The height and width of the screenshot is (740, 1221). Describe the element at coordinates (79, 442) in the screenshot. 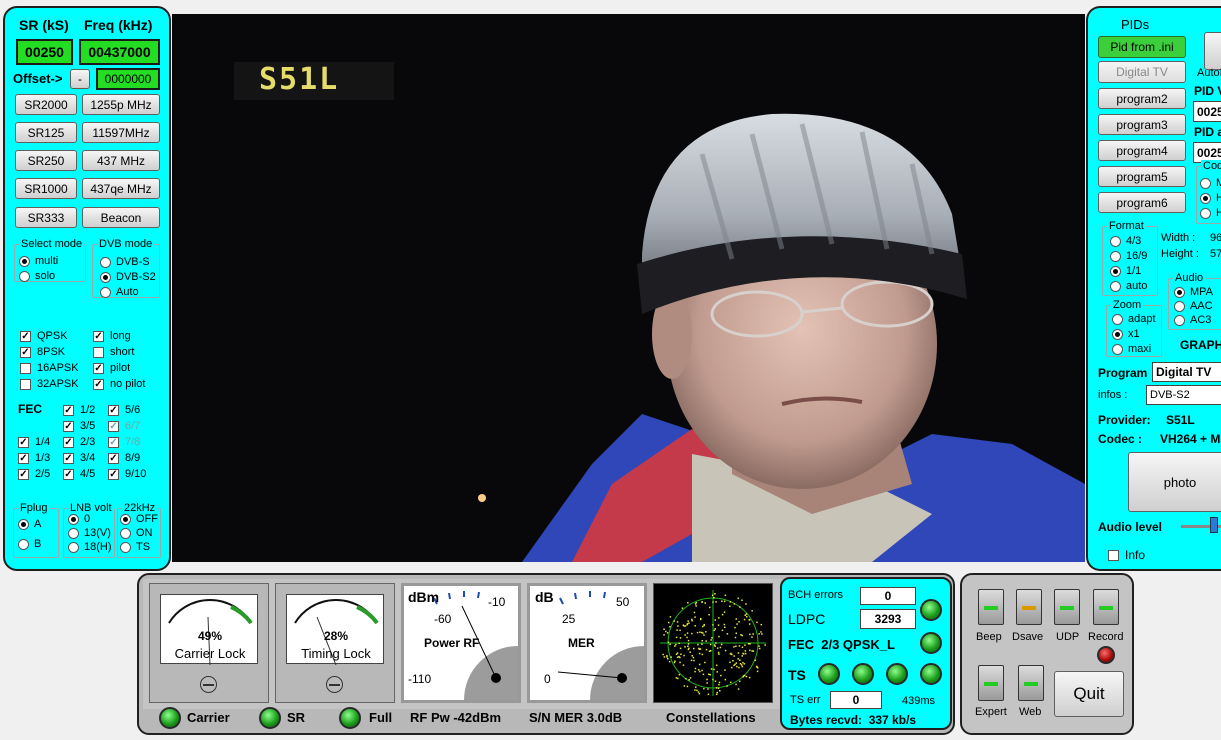

I see `fec-col2-2: 2/3` at that location.